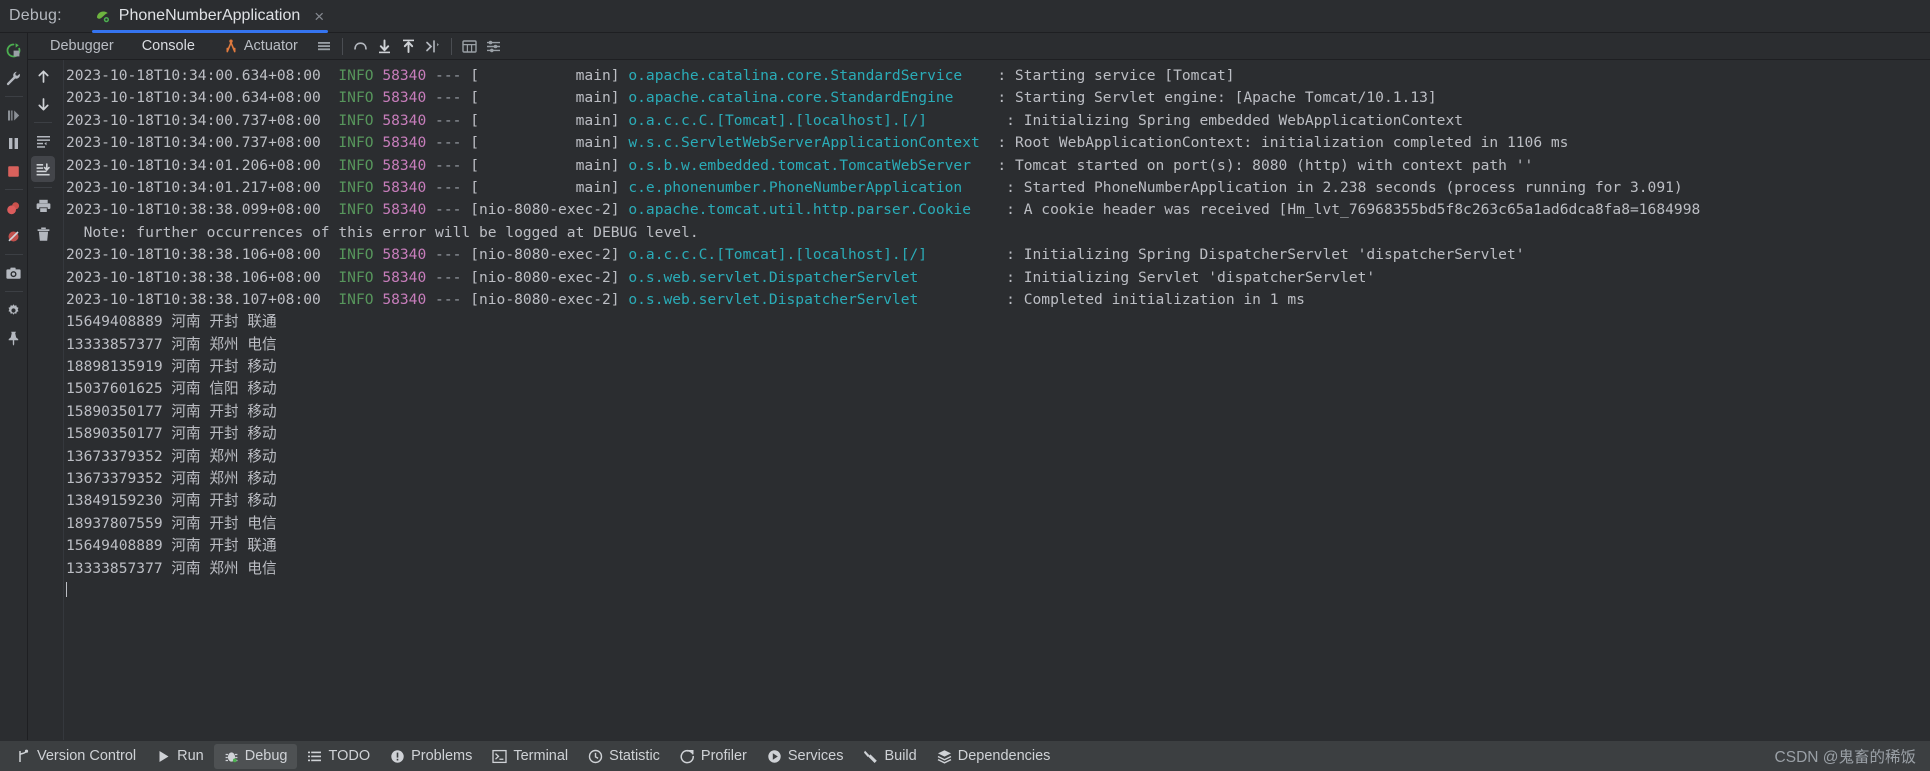 The height and width of the screenshot is (771, 1930). Describe the element at coordinates (270, 46) in the screenshot. I see `tab-actuator-label: Actuator` at that location.